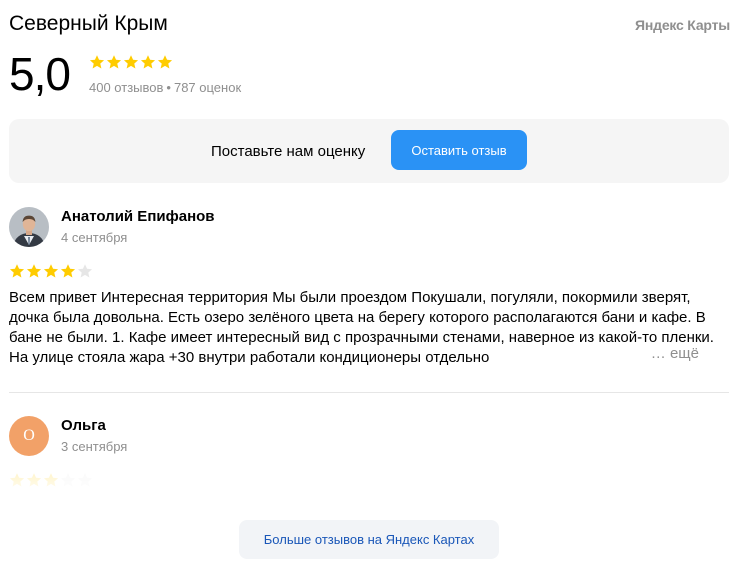 The image size is (754, 577). Describe the element at coordinates (165, 87) in the screenshot. I see `rating-meta: 400 отзывов • 787 оценок` at that location.